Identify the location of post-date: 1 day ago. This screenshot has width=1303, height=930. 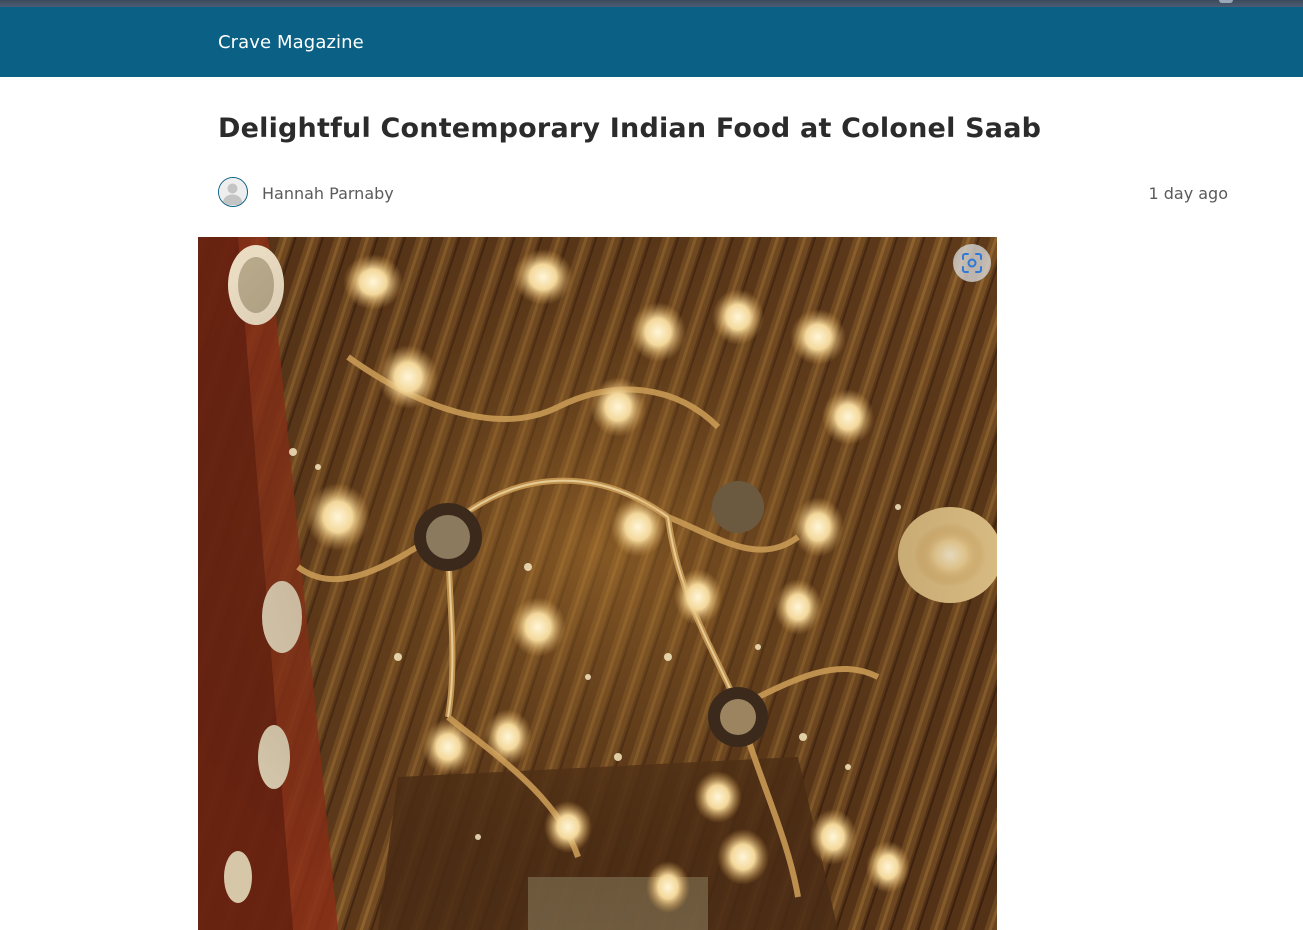
(1188, 193).